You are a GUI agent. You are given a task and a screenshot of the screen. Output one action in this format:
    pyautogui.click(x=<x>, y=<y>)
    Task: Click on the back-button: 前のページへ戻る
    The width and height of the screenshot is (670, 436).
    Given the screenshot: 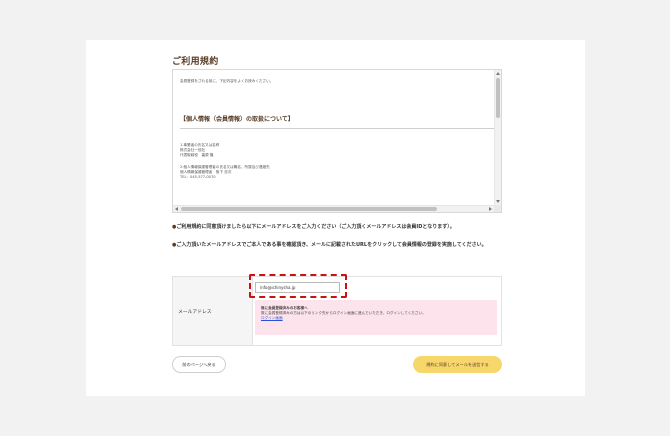 What is the action you would take?
    pyautogui.click(x=199, y=364)
    